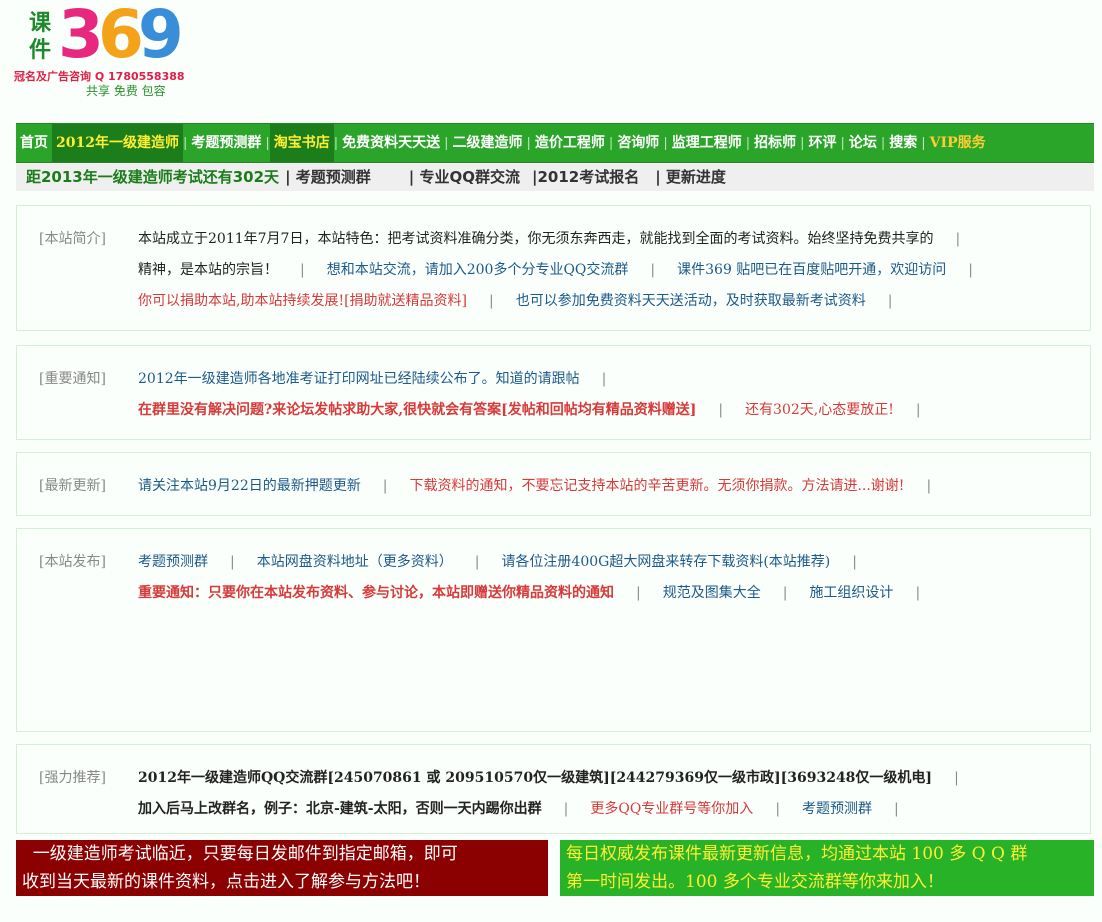 The image size is (1102, 922). I want to click on baidu-tieba-link: 课件369 贴吧已在百度贴吧开通，欢迎访问, so click(811, 270).